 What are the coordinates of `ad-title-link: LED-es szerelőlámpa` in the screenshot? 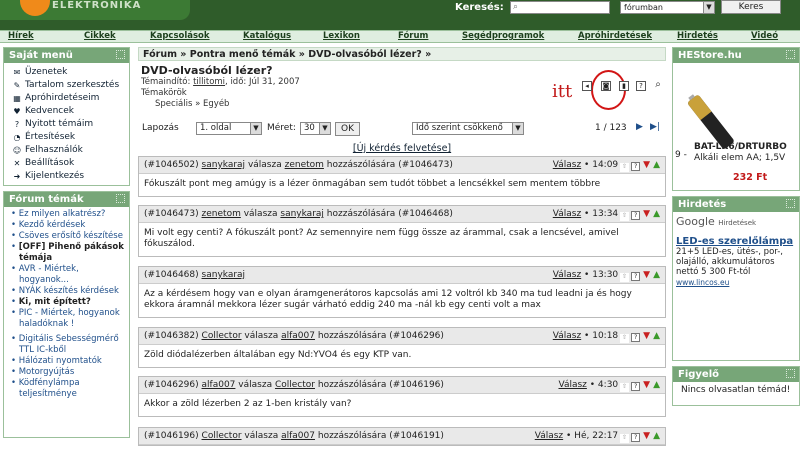 It's located at (736, 241).